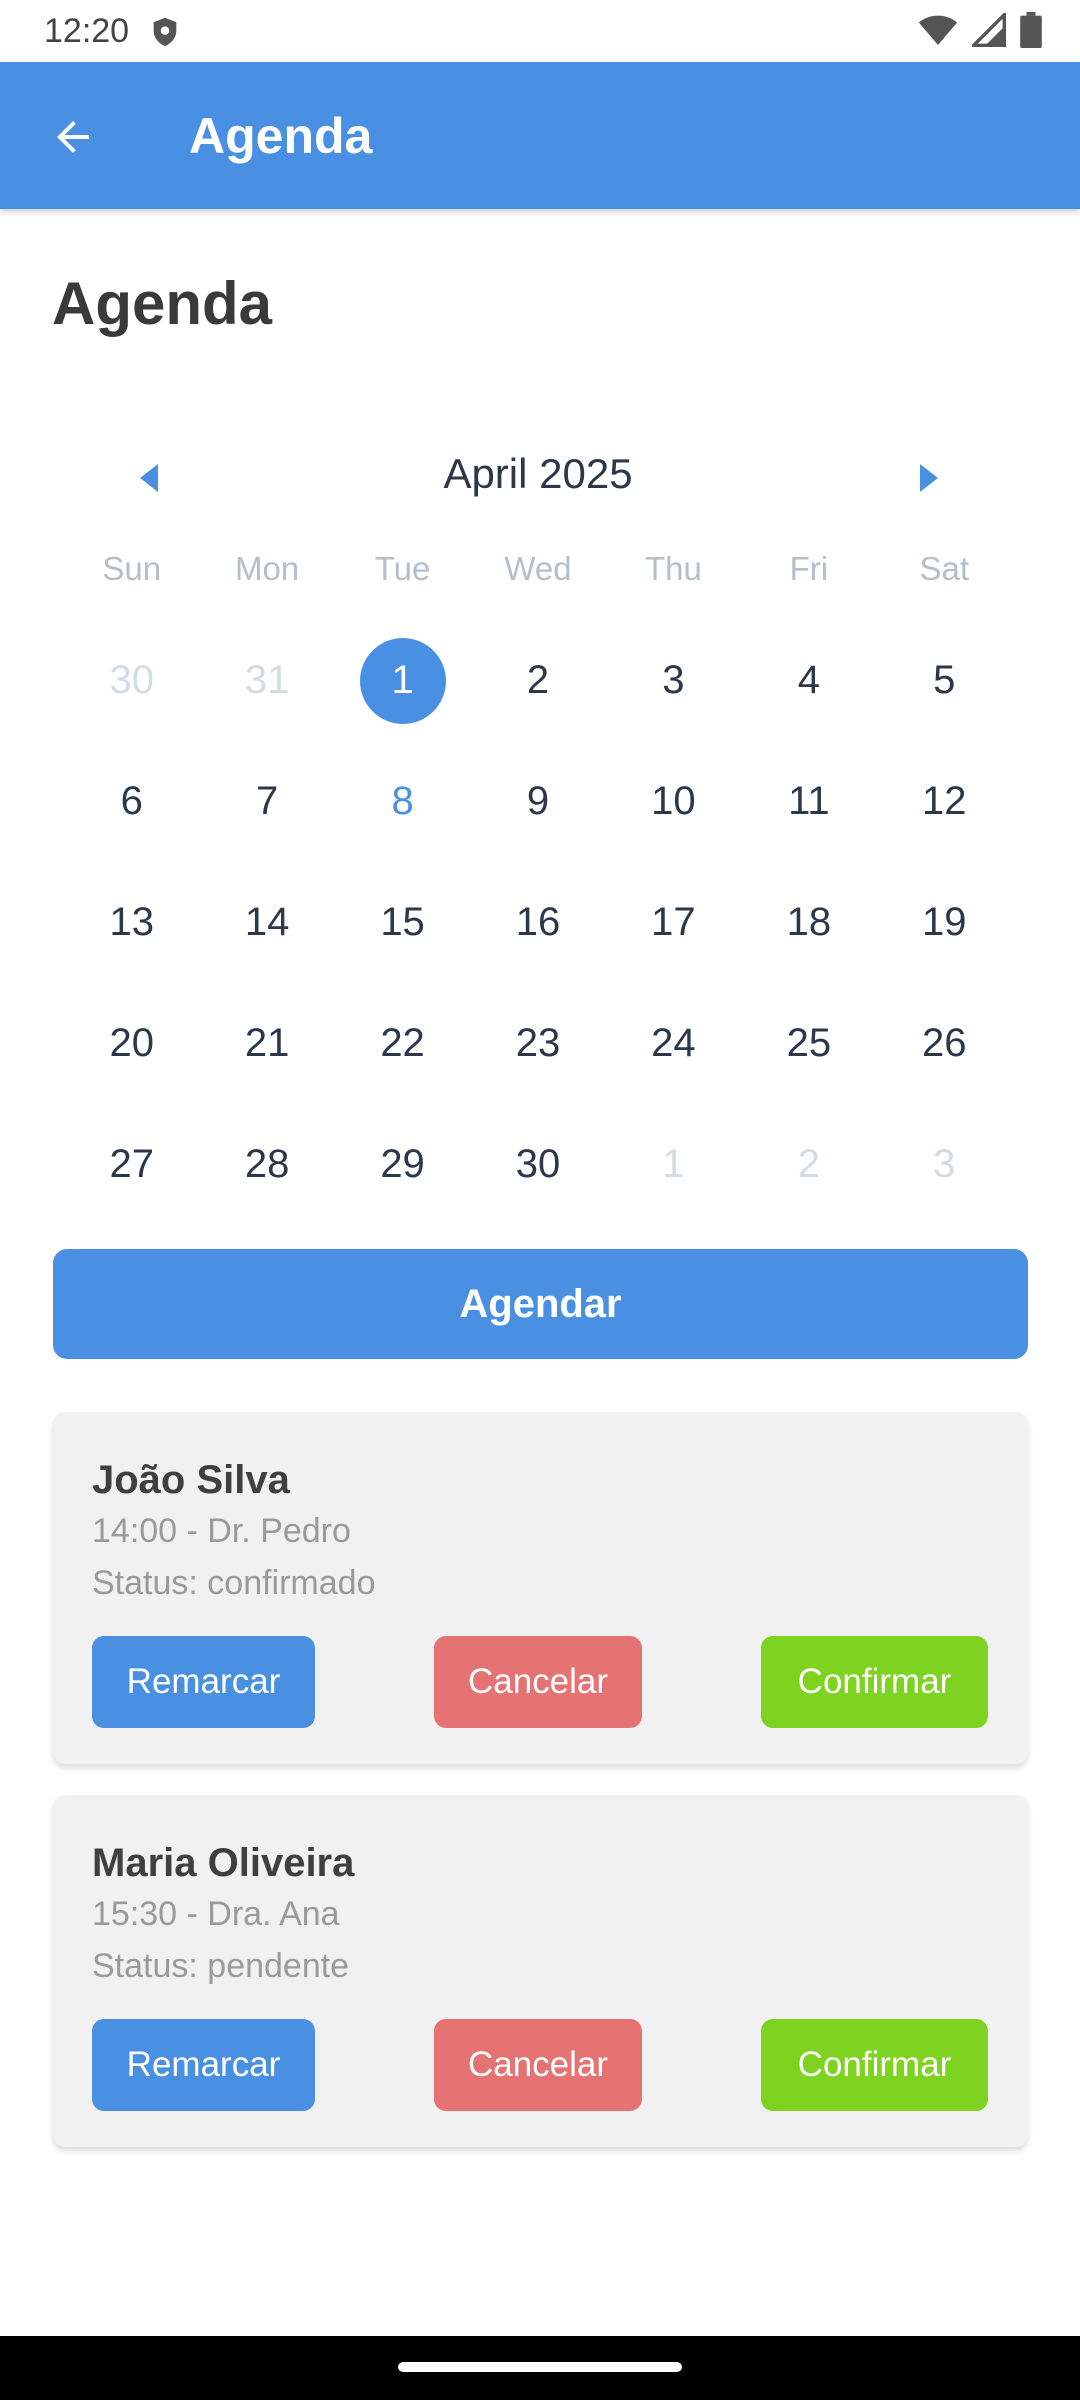 This screenshot has height=2400, width=1080. I want to click on app-bar-title: Agenda, so click(281, 136).